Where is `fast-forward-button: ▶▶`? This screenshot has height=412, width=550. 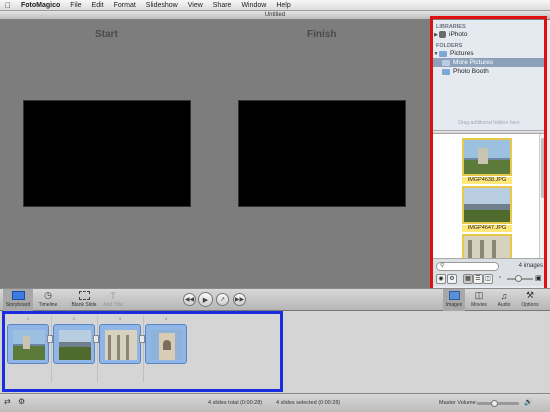
fast-forward-button: ▶▶ is located at coordinates (239, 299).